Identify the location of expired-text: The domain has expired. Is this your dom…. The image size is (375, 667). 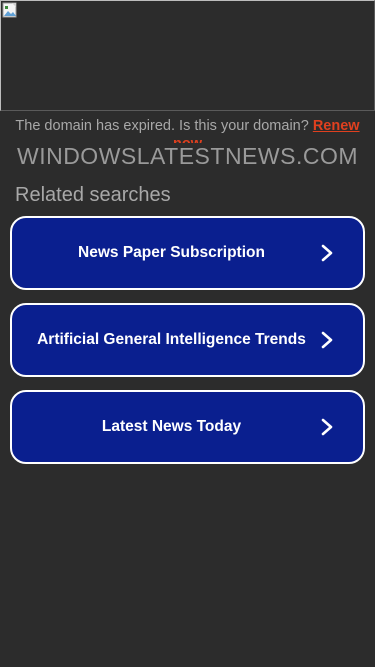
(164, 126).